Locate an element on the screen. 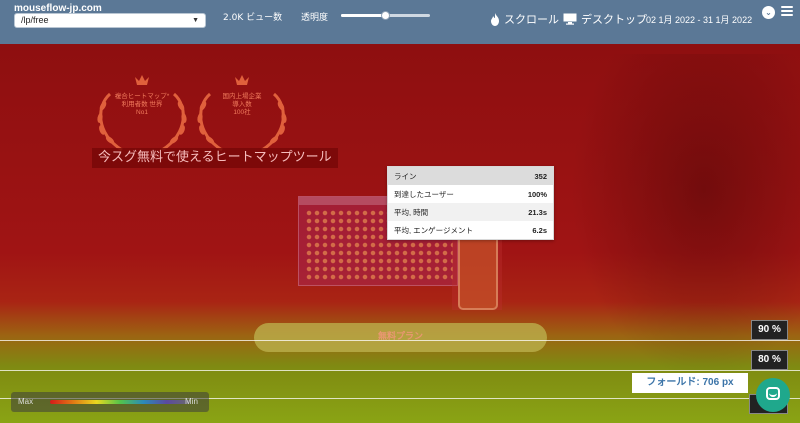  scroll-marker-80: 80 % is located at coordinates (769, 360).